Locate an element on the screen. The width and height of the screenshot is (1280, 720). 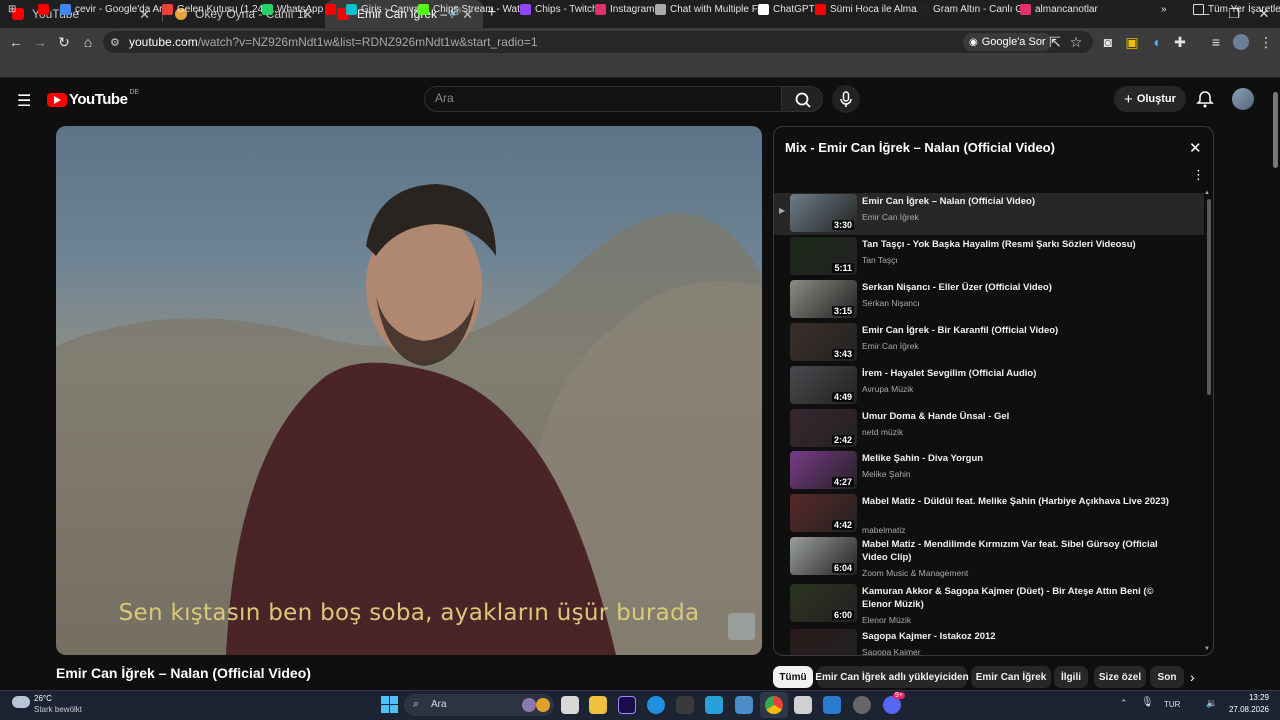
browser-menu-icon: ⋮ is located at coordinates (1266, 42).